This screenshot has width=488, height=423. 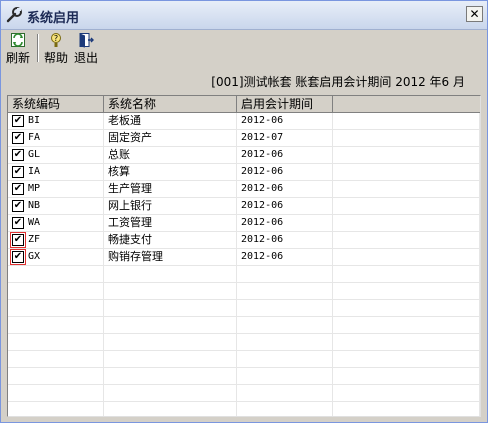 I want to click on table-row: ✔ GL 总账 2012-06, so click(x=244, y=155).